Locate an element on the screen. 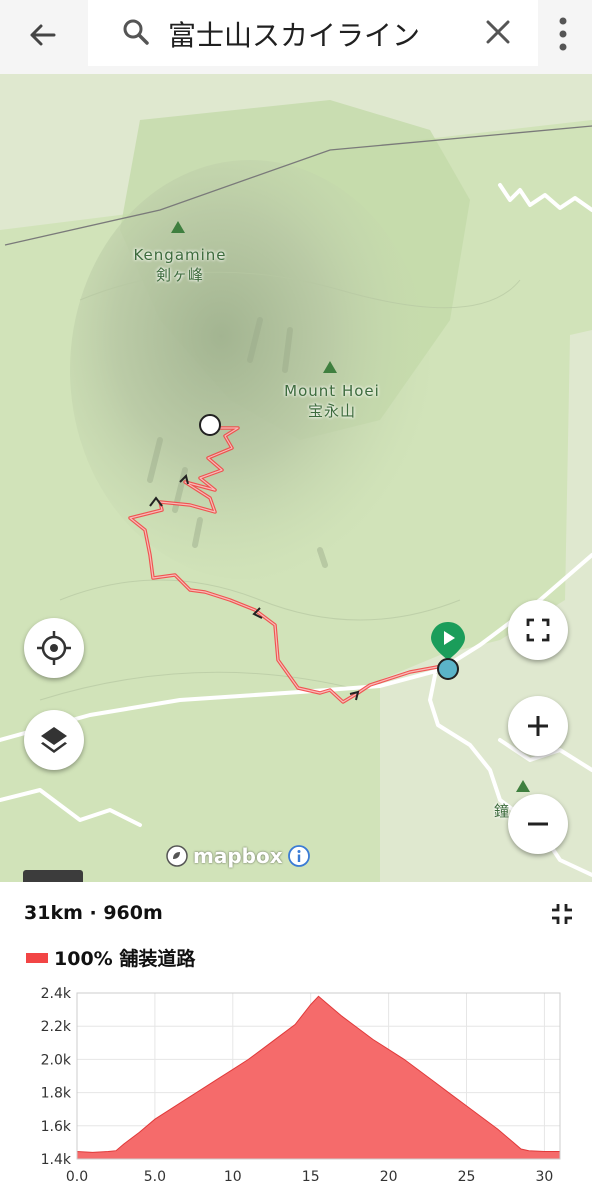  mapbox-logo-icon is located at coordinates (177, 856).